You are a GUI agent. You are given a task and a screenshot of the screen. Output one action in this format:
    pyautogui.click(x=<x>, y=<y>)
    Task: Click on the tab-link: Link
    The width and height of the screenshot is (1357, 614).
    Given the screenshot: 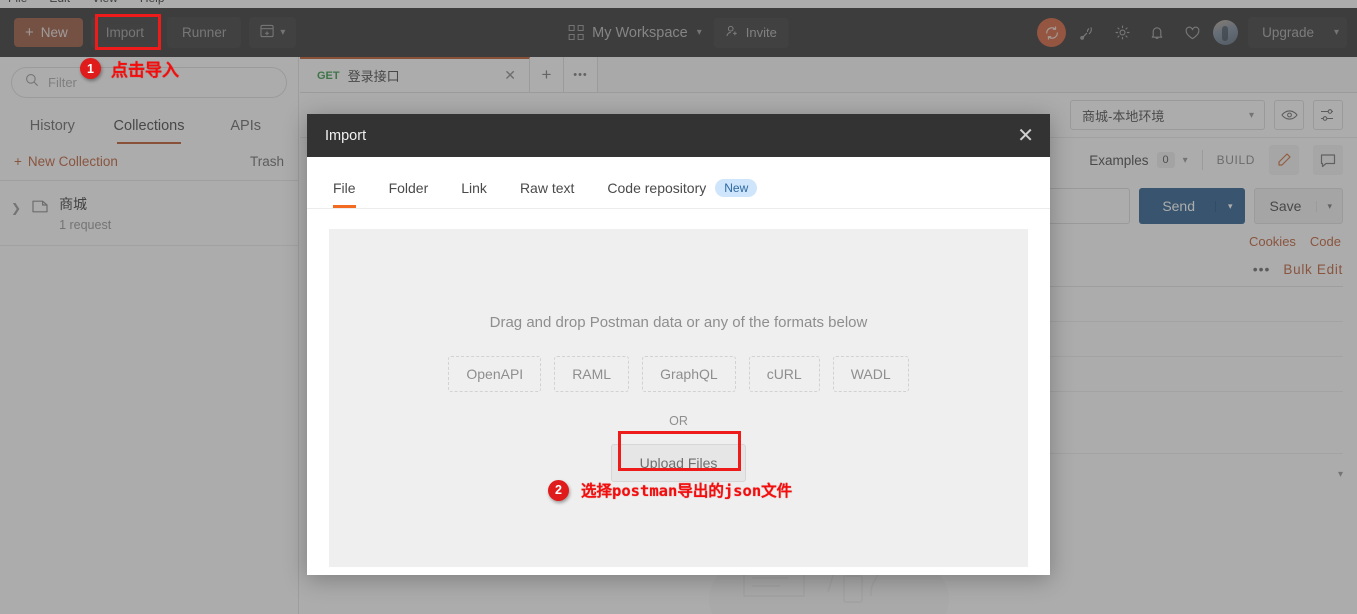 What is the action you would take?
    pyautogui.click(x=474, y=193)
    